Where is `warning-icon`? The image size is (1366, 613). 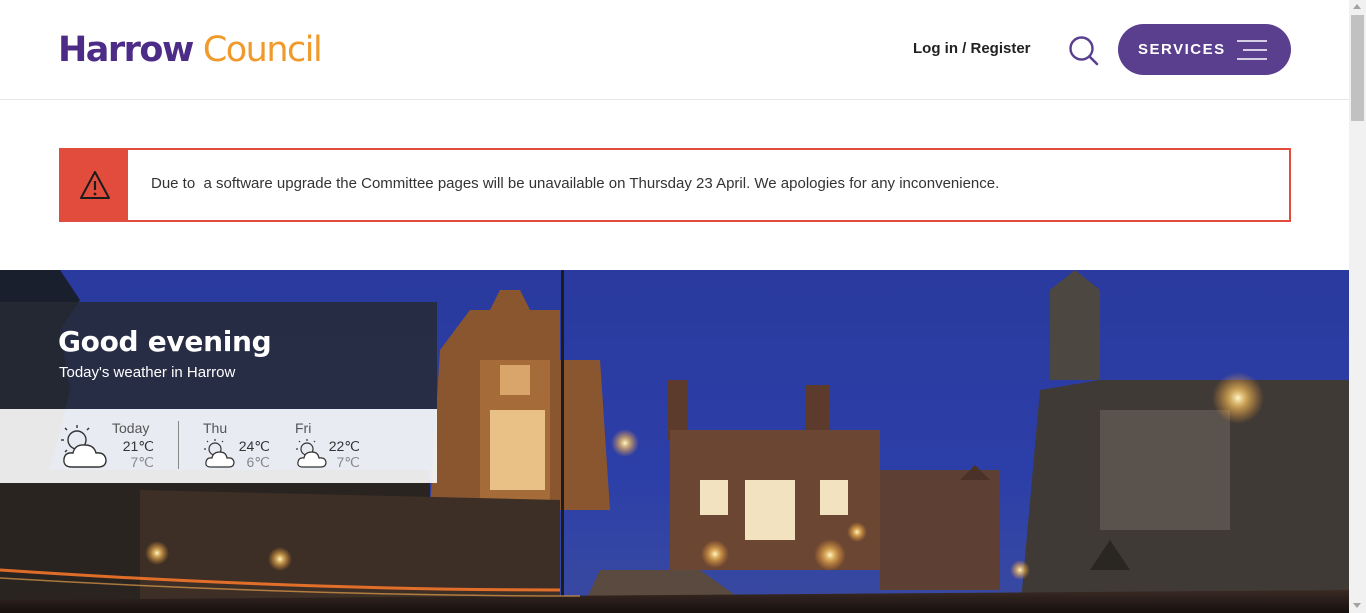 warning-icon is located at coordinates (95, 185).